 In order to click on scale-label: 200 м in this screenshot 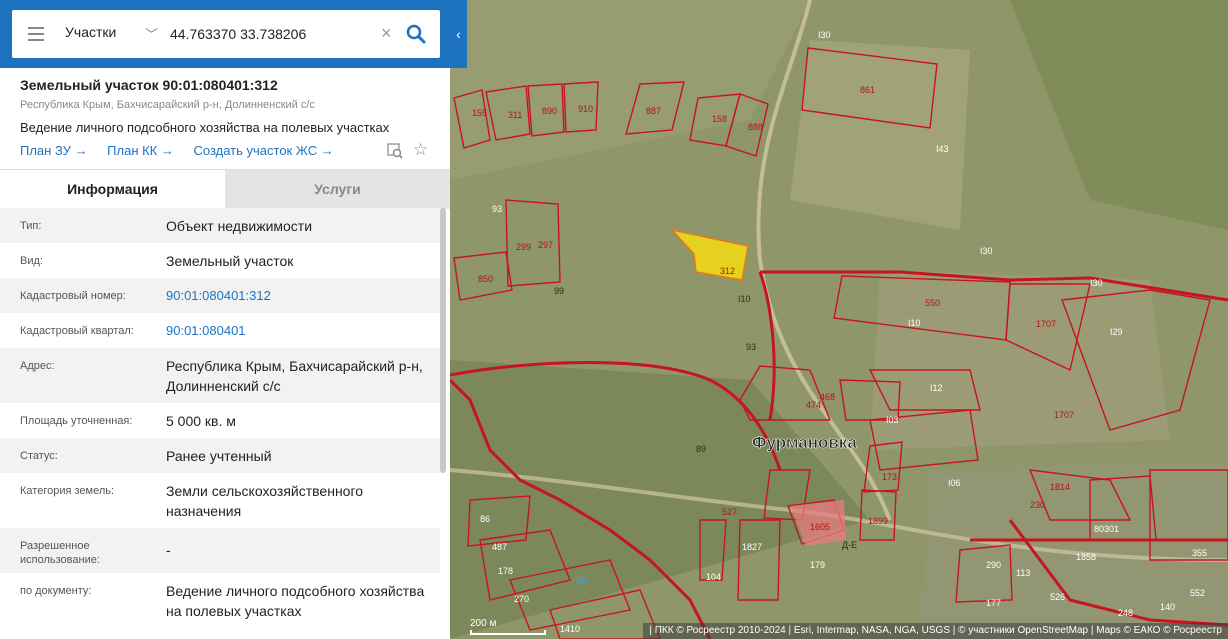, I will do `click(483, 623)`.